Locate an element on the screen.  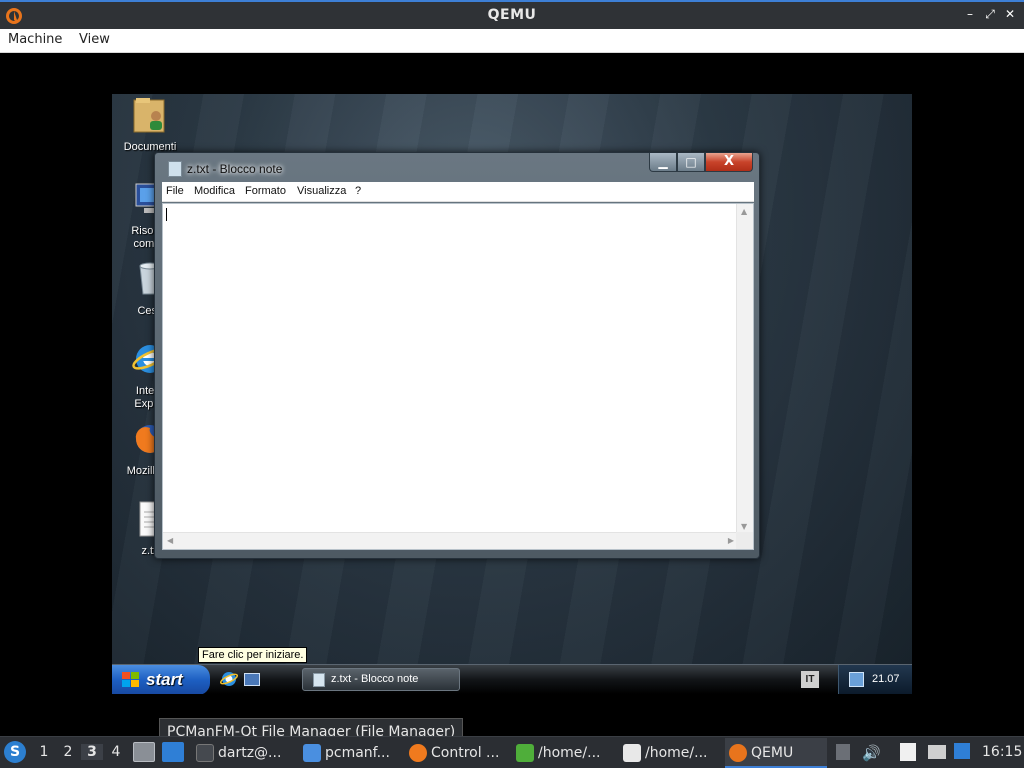
minimize-icon: ▁ is located at coordinates (663, 162).